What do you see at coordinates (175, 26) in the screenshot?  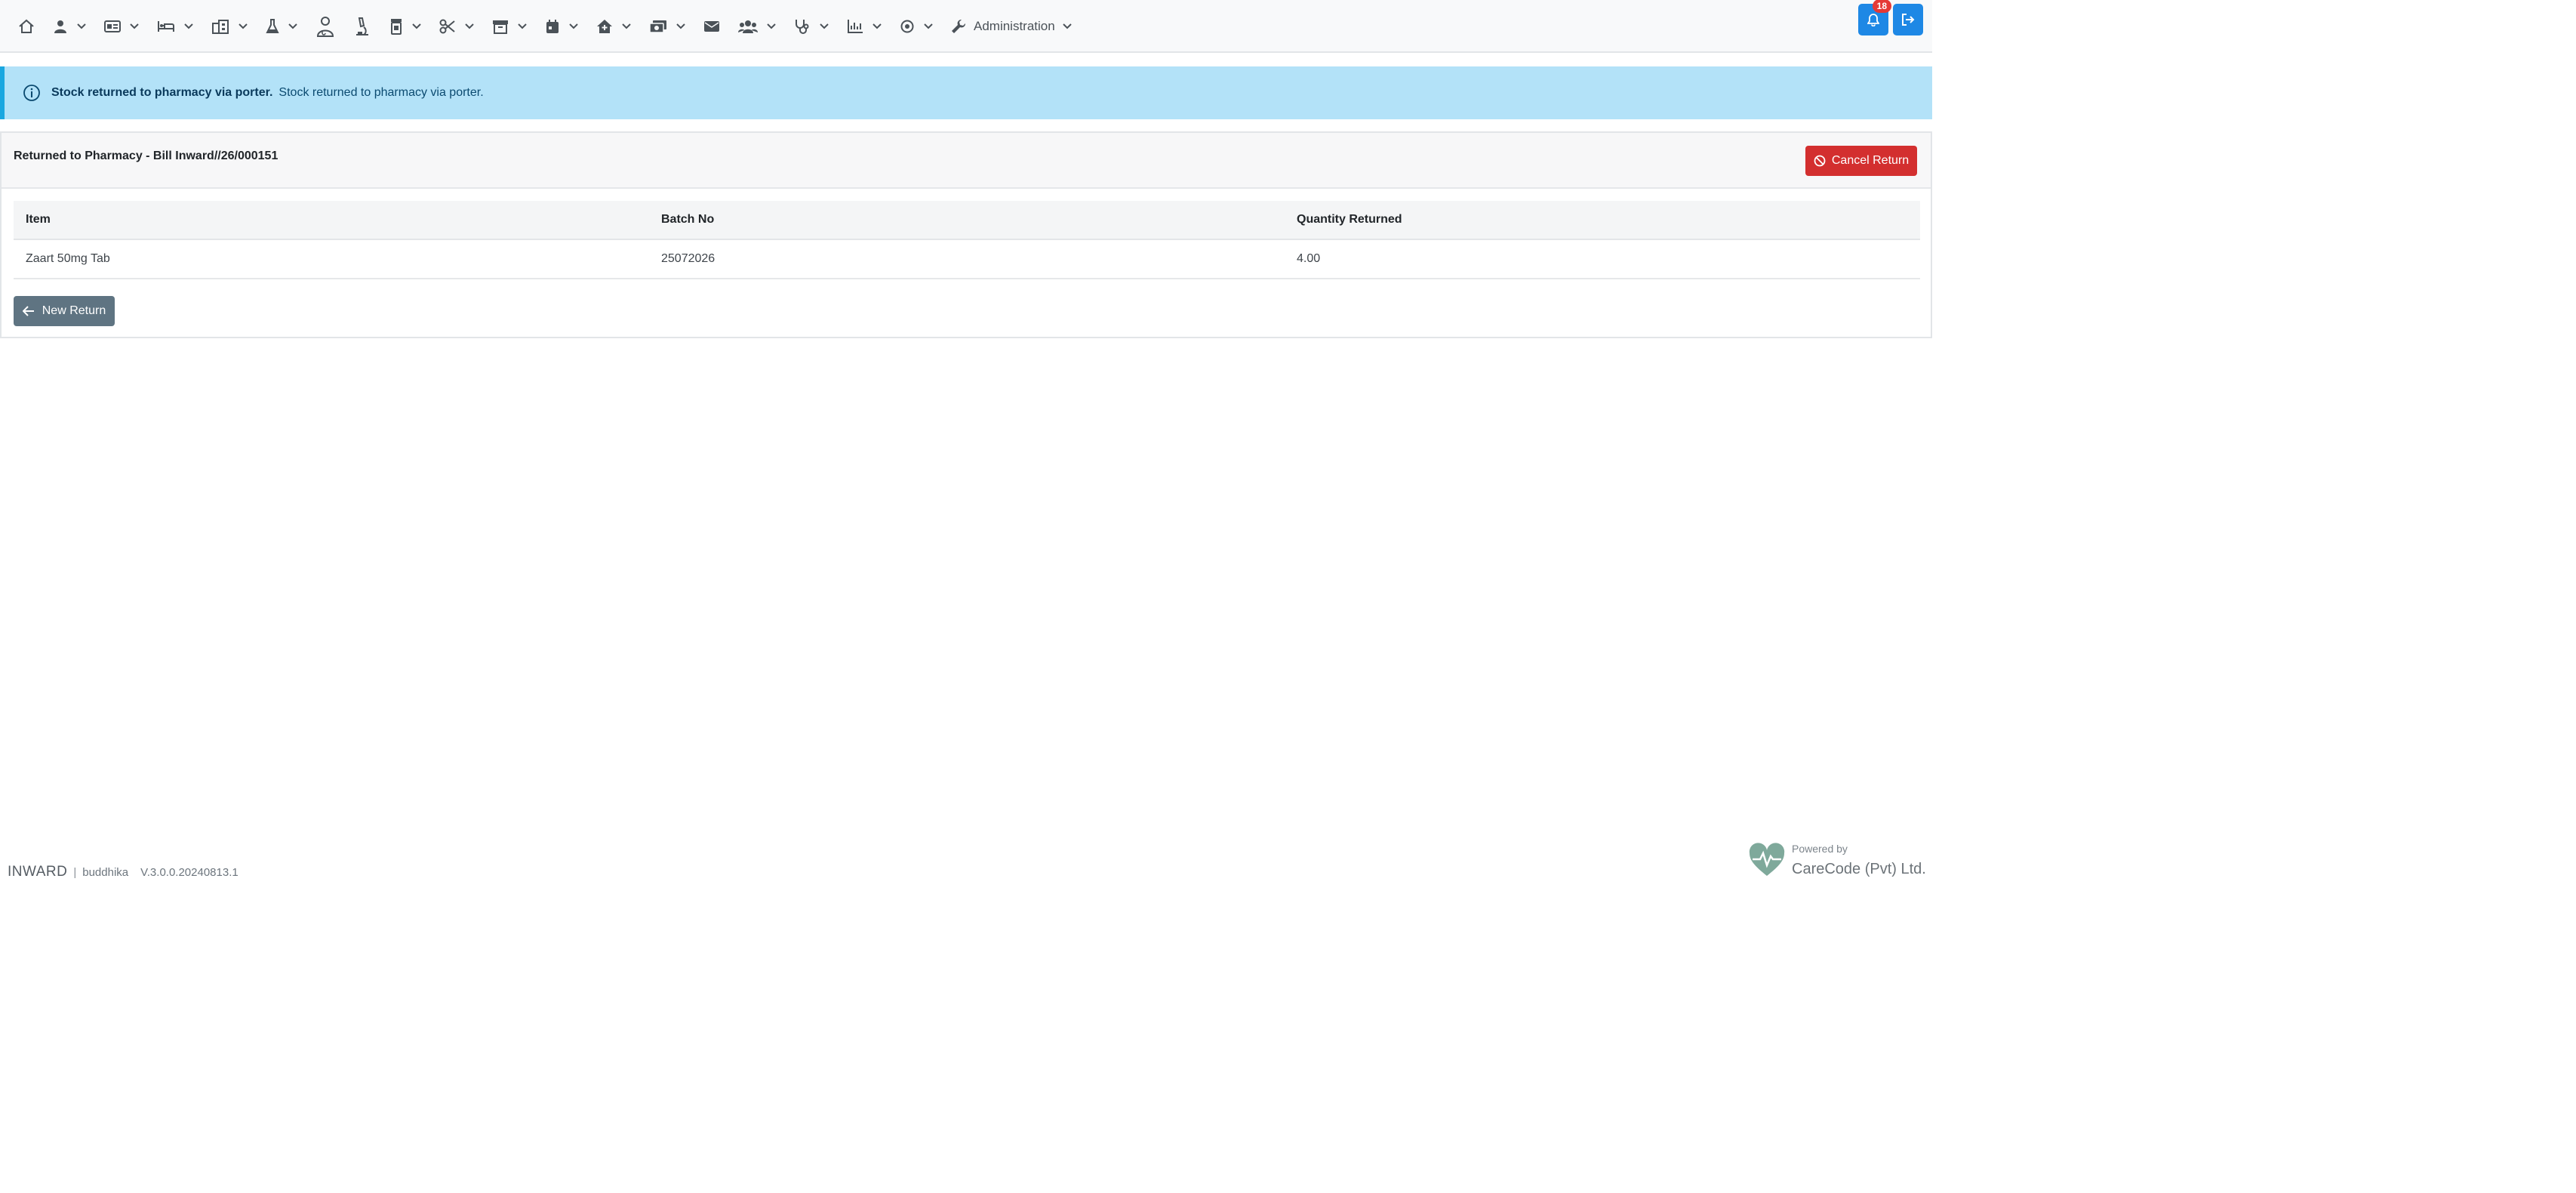 I see `inward-nav-dropdown` at bounding box center [175, 26].